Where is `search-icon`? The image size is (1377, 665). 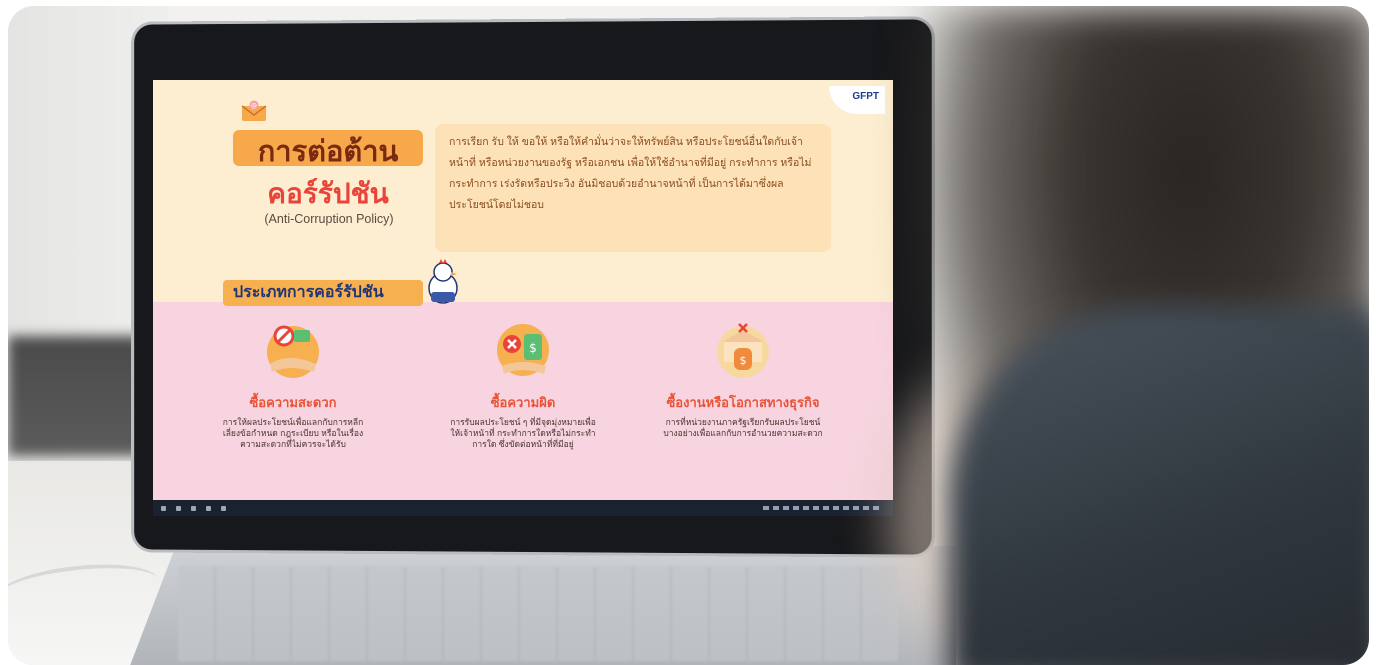
search-icon is located at coordinates (178, 508).